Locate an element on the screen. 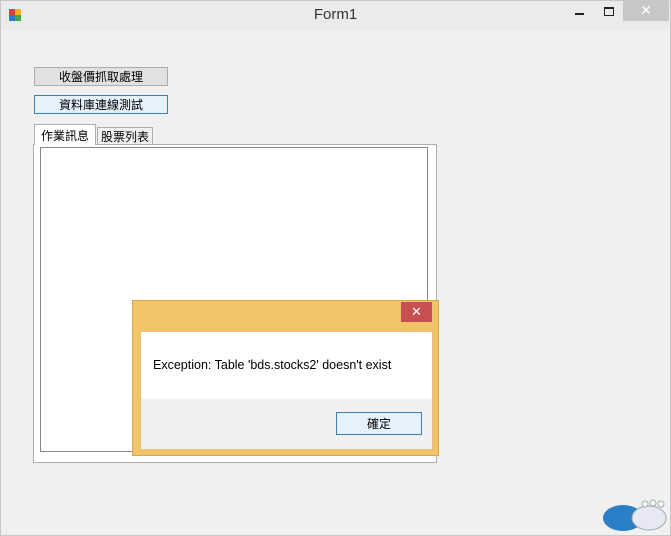 Image resolution: width=671 pixels, height=536 pixels. tab-stock-list: 股票列表 is located at coordinates (125, 135).